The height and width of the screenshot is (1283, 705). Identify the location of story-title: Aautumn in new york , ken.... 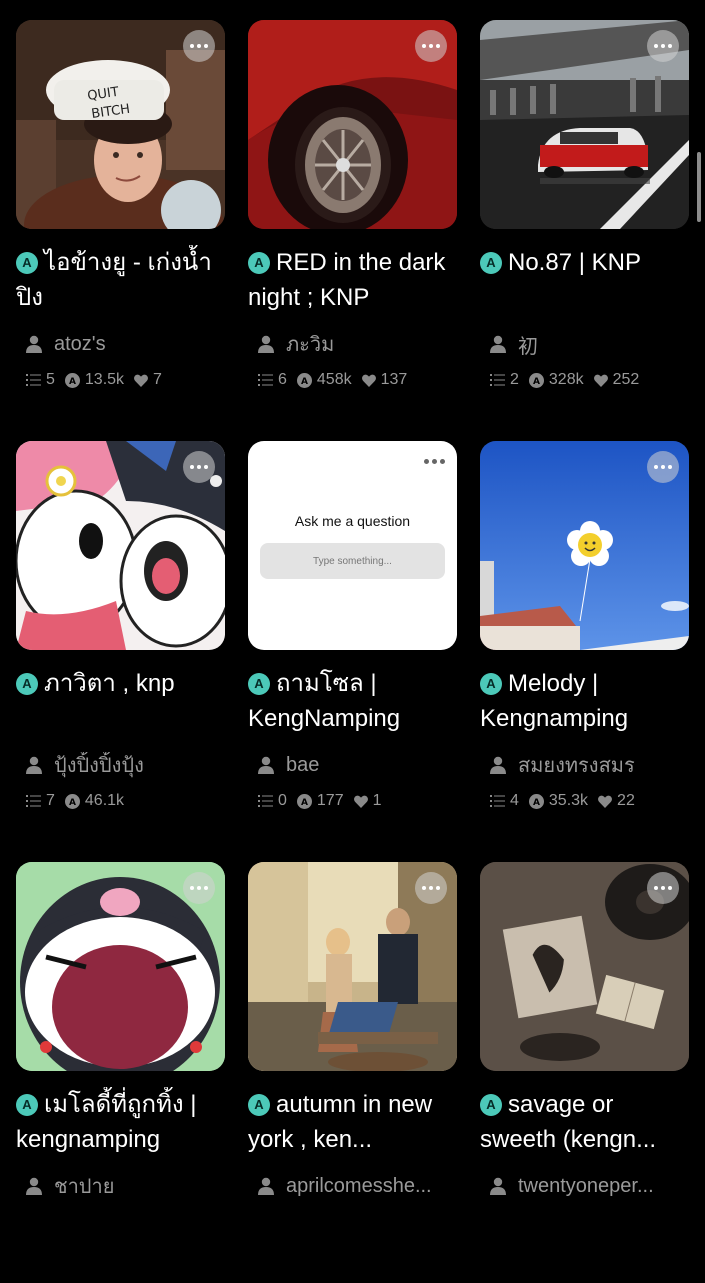
(352, 1122).